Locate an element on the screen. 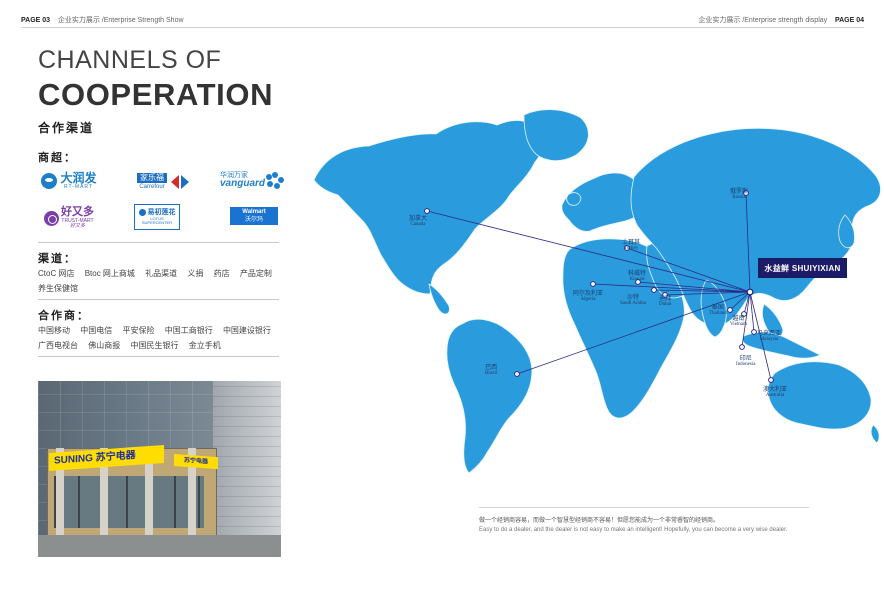 Image resolution: width=884 pixels, height=600 pixels. trust-mart-chinese: 好又多 is located at coordinates (77, 211).